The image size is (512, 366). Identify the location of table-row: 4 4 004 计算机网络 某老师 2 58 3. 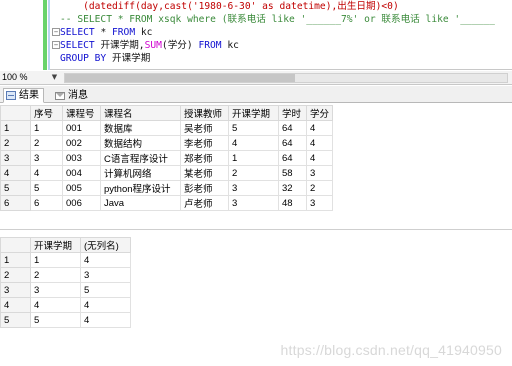
(167, 173).